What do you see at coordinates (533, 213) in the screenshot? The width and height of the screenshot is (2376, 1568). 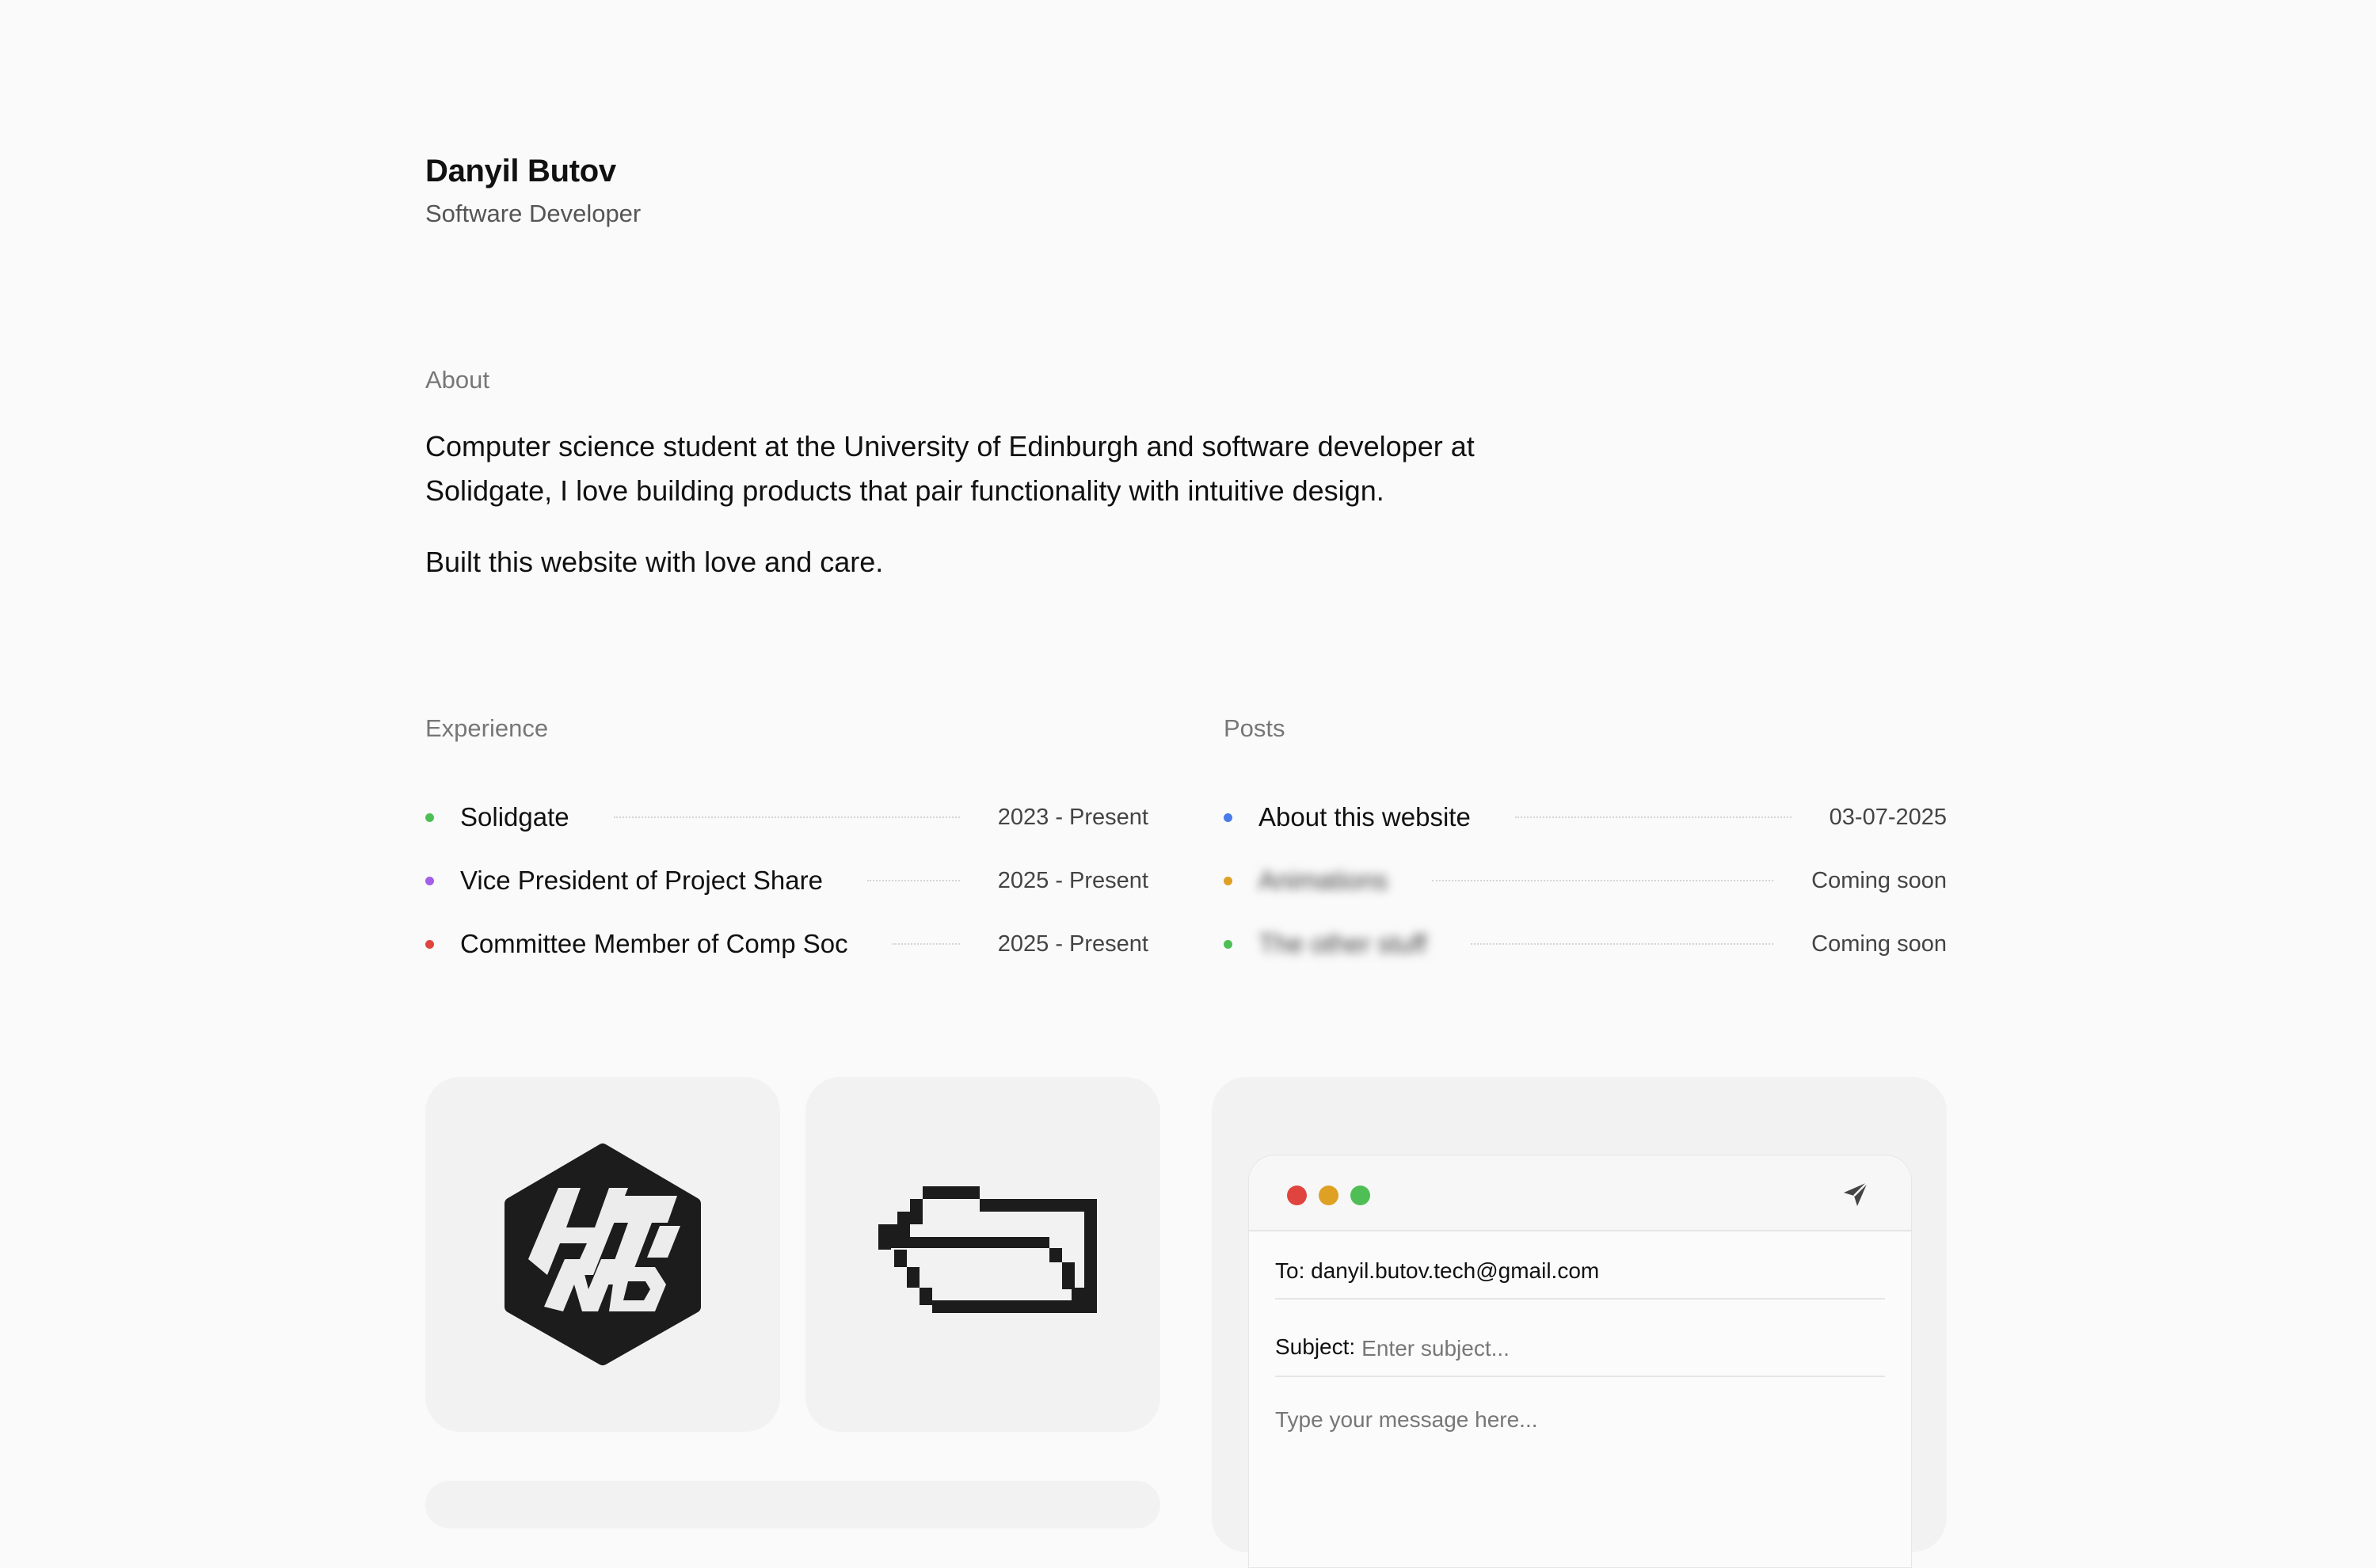 I see `profile-role: Software Developer` at bounding box center [533, 213].